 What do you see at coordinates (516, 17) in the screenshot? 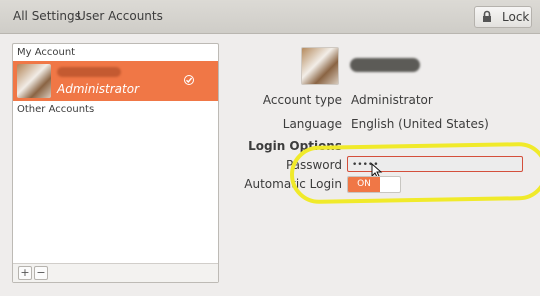
I see `lock-label: Lock` at bounding box center [516, 17].